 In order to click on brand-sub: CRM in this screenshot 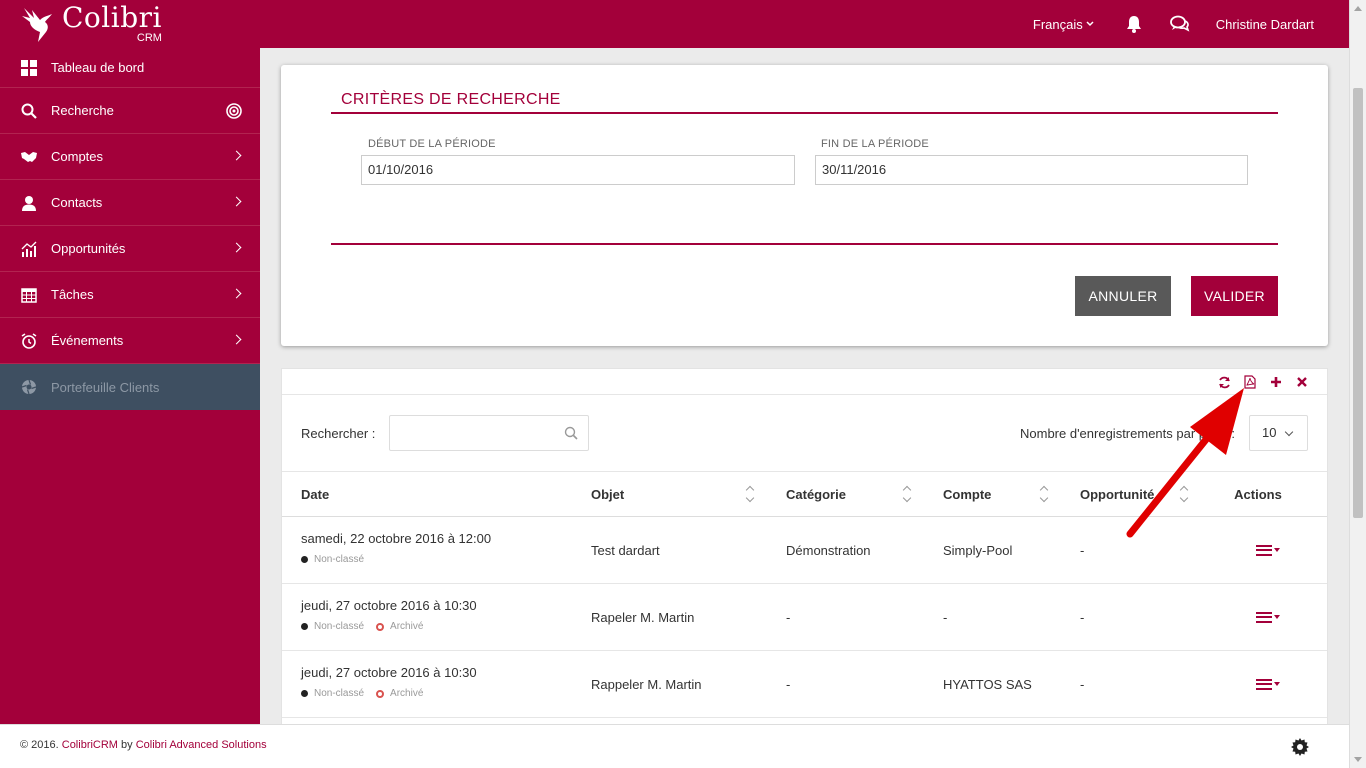, I will do `click(149, 38)`.